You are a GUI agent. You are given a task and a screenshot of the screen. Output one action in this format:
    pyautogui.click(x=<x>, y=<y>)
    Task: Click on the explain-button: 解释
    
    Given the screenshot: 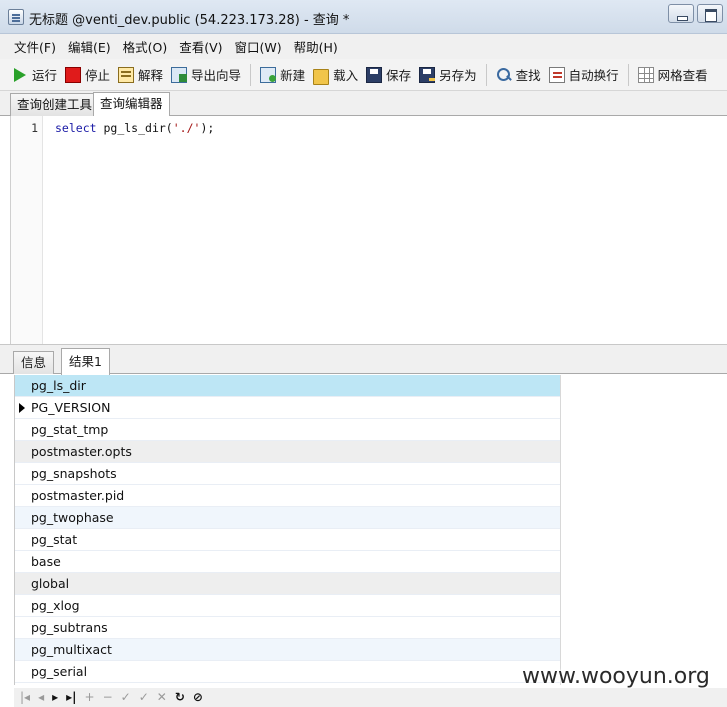 What is the action you would take?
    pyautogui.click(x=140, y=75)
    